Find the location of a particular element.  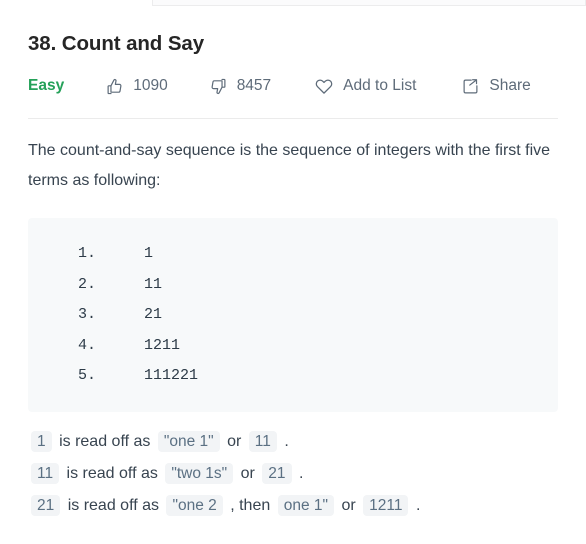

page-title: 38. Count and Say is located at coordinates (116, 43).